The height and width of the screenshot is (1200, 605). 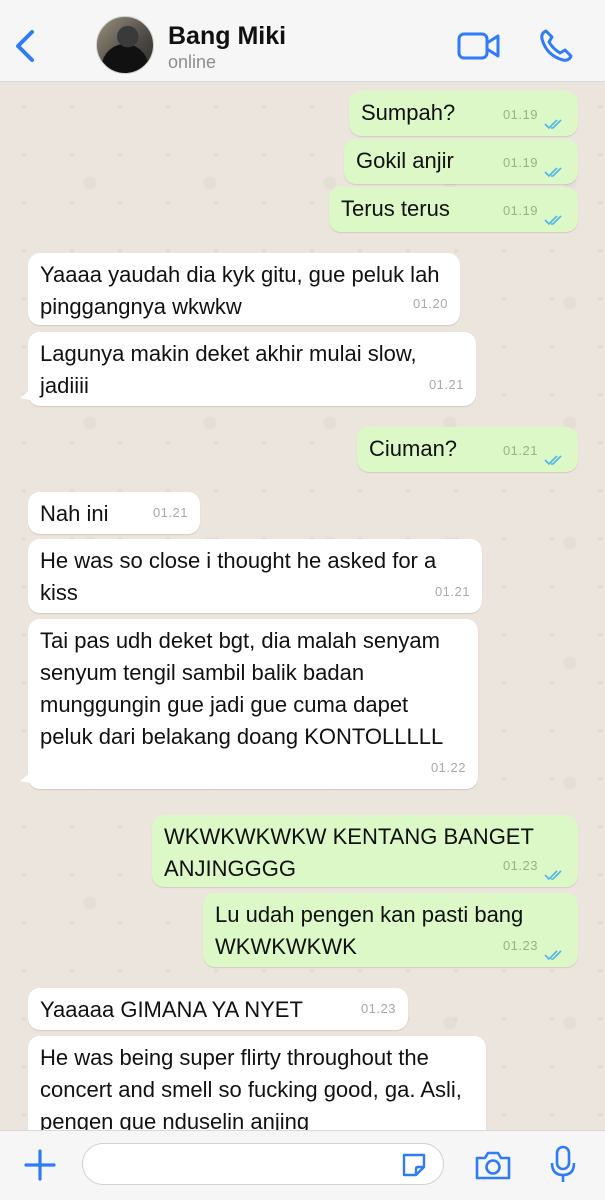 What do you see at coordinates (263, 1164) in the screenshot?
I see `message-input` at bounding box center [263, 1164].